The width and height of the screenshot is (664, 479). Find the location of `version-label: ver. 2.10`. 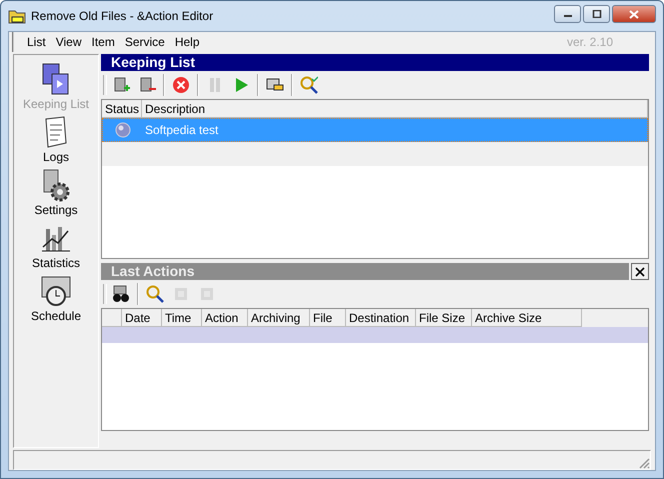

version-label: ver. 2.10 is located at coordinates (589, 42).